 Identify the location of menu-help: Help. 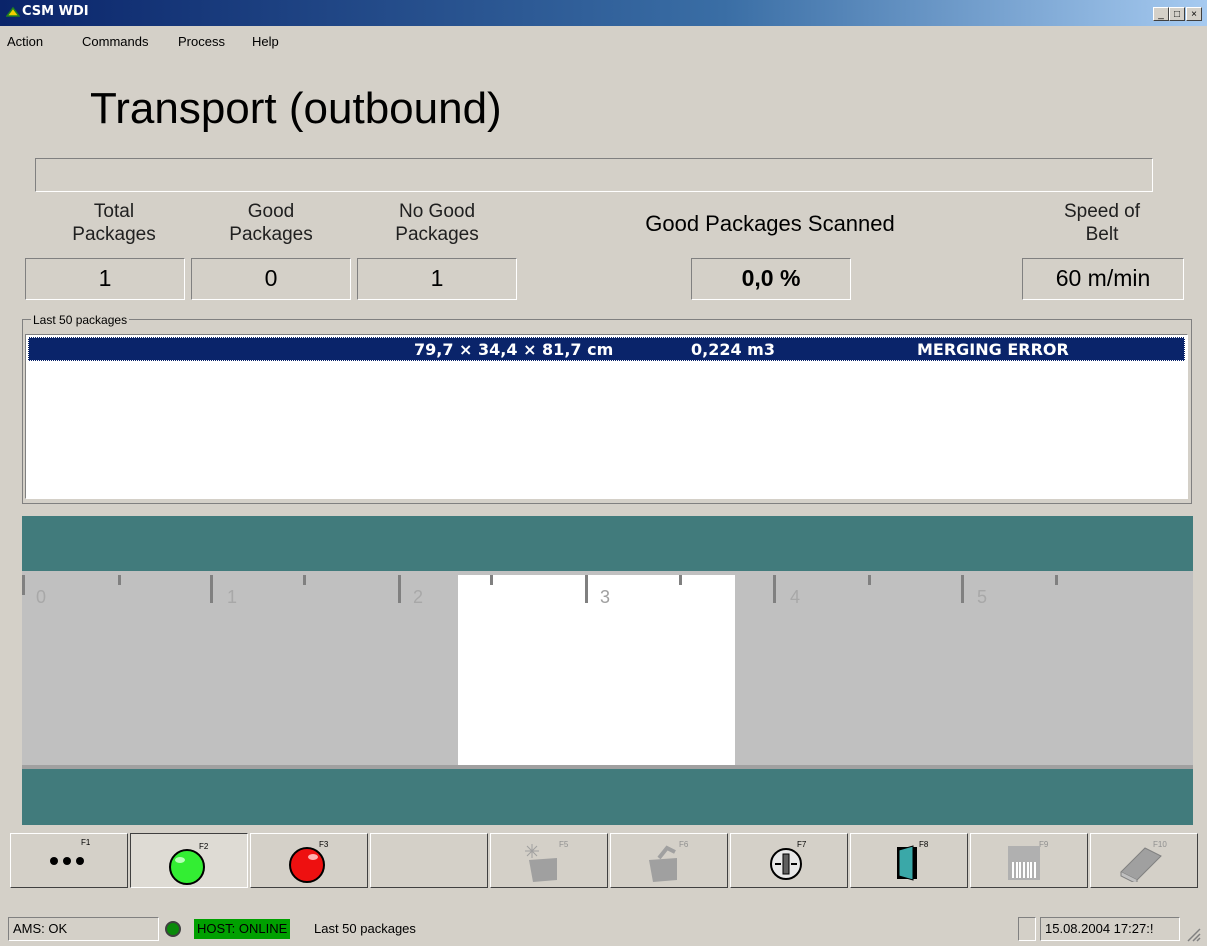
(265, 41).